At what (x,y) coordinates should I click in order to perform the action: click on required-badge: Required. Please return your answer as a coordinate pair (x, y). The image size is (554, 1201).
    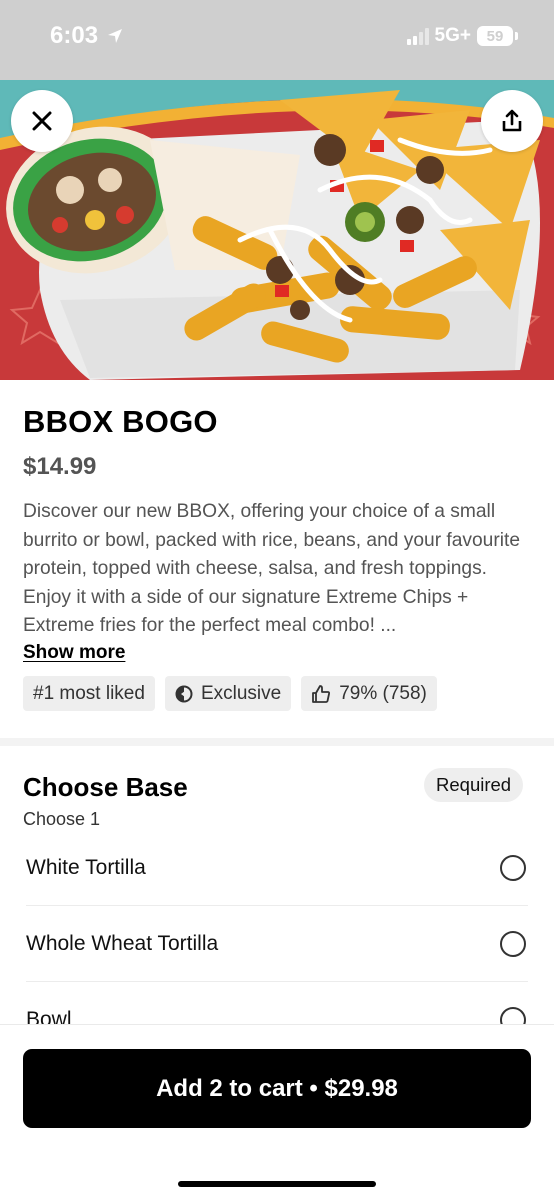
    Looking at the image, I should click on (474, 785).